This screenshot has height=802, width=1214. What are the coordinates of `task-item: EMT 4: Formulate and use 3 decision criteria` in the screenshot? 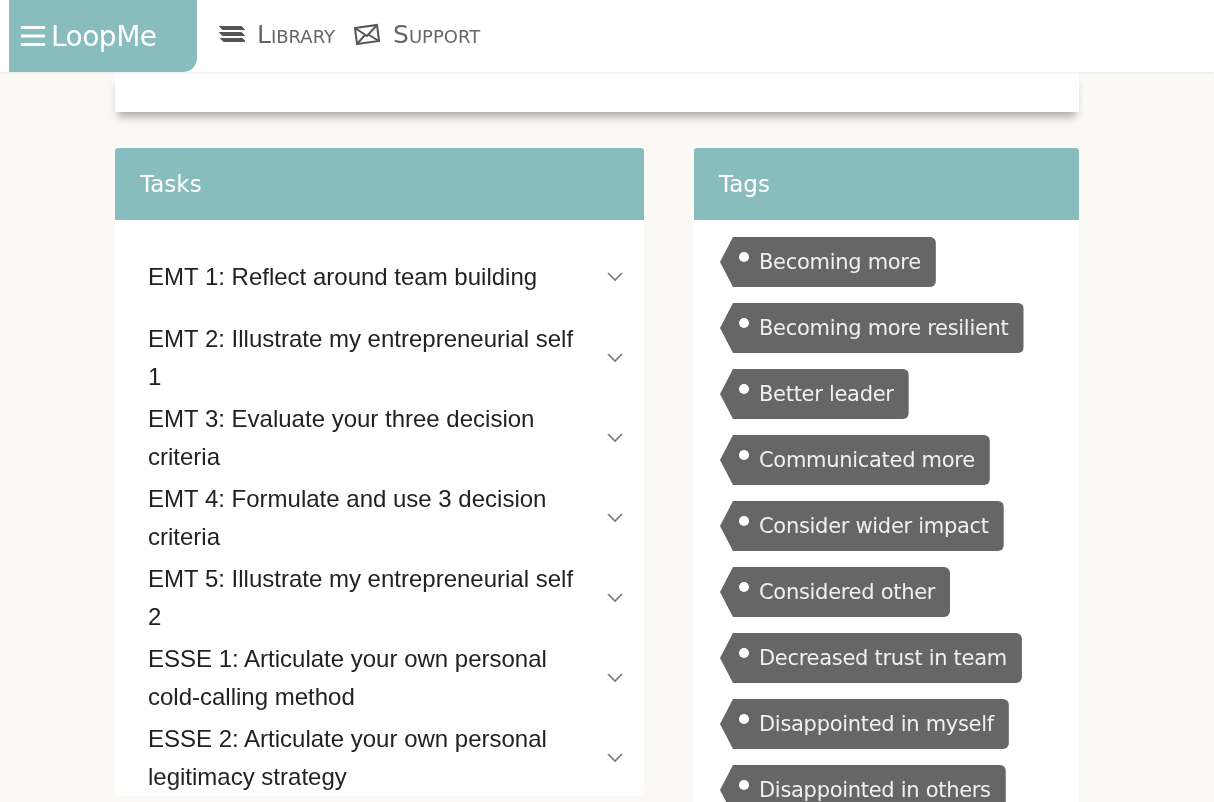 It's located at (396, 518).